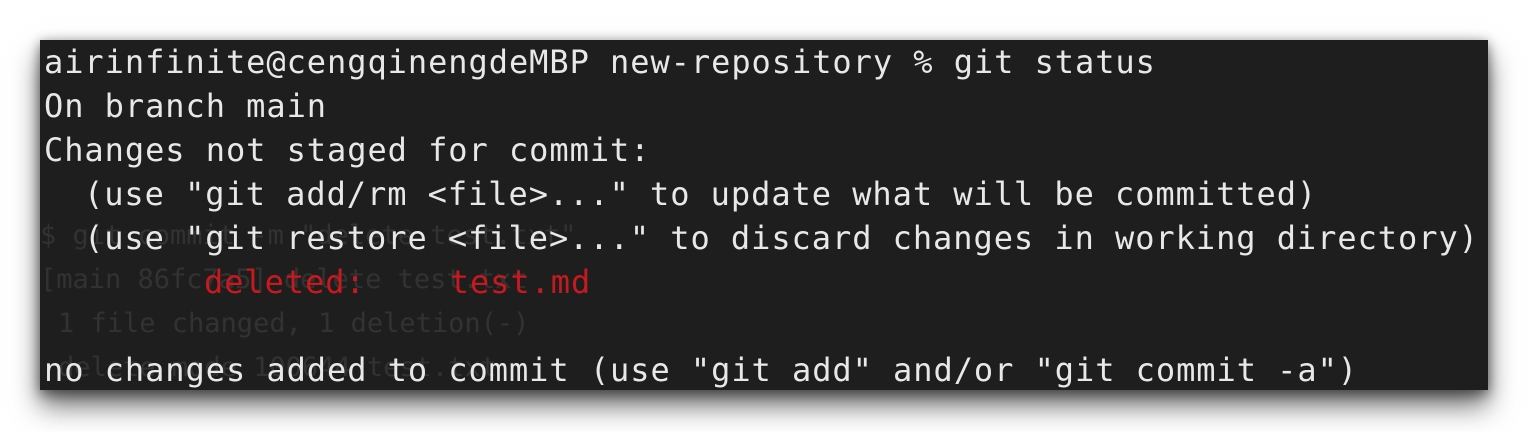 The width and height of the screenshot is (1528, 432). What do you see at coordinates (347, 150) in the screenshot?
I see `changes-header-line: Changes not staged for commit:` at bounding box center [347, 150].